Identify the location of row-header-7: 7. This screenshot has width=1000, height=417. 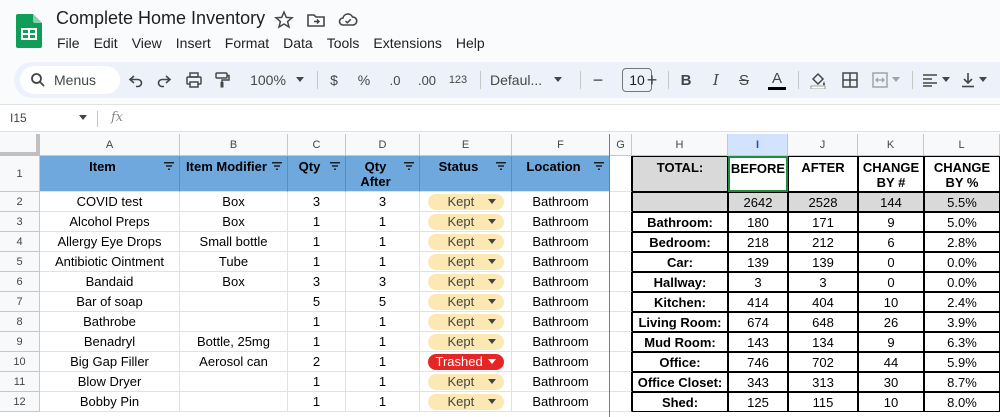
(20, 302).